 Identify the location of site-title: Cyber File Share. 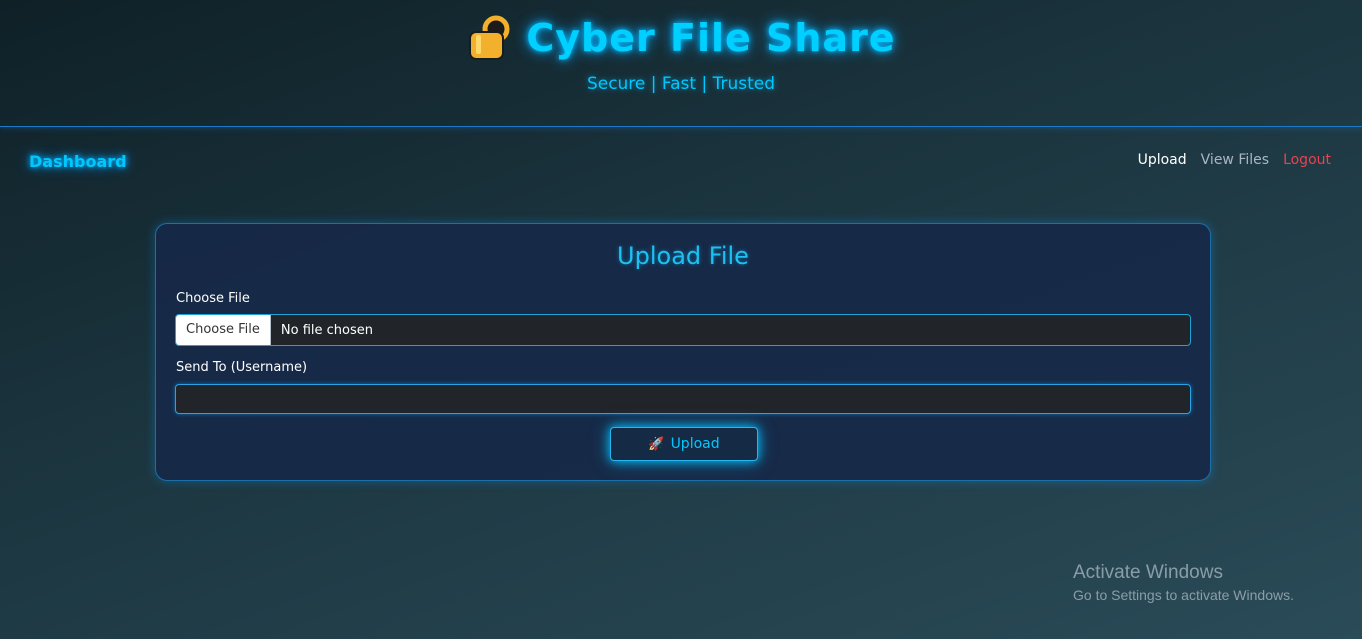
(711, 38).